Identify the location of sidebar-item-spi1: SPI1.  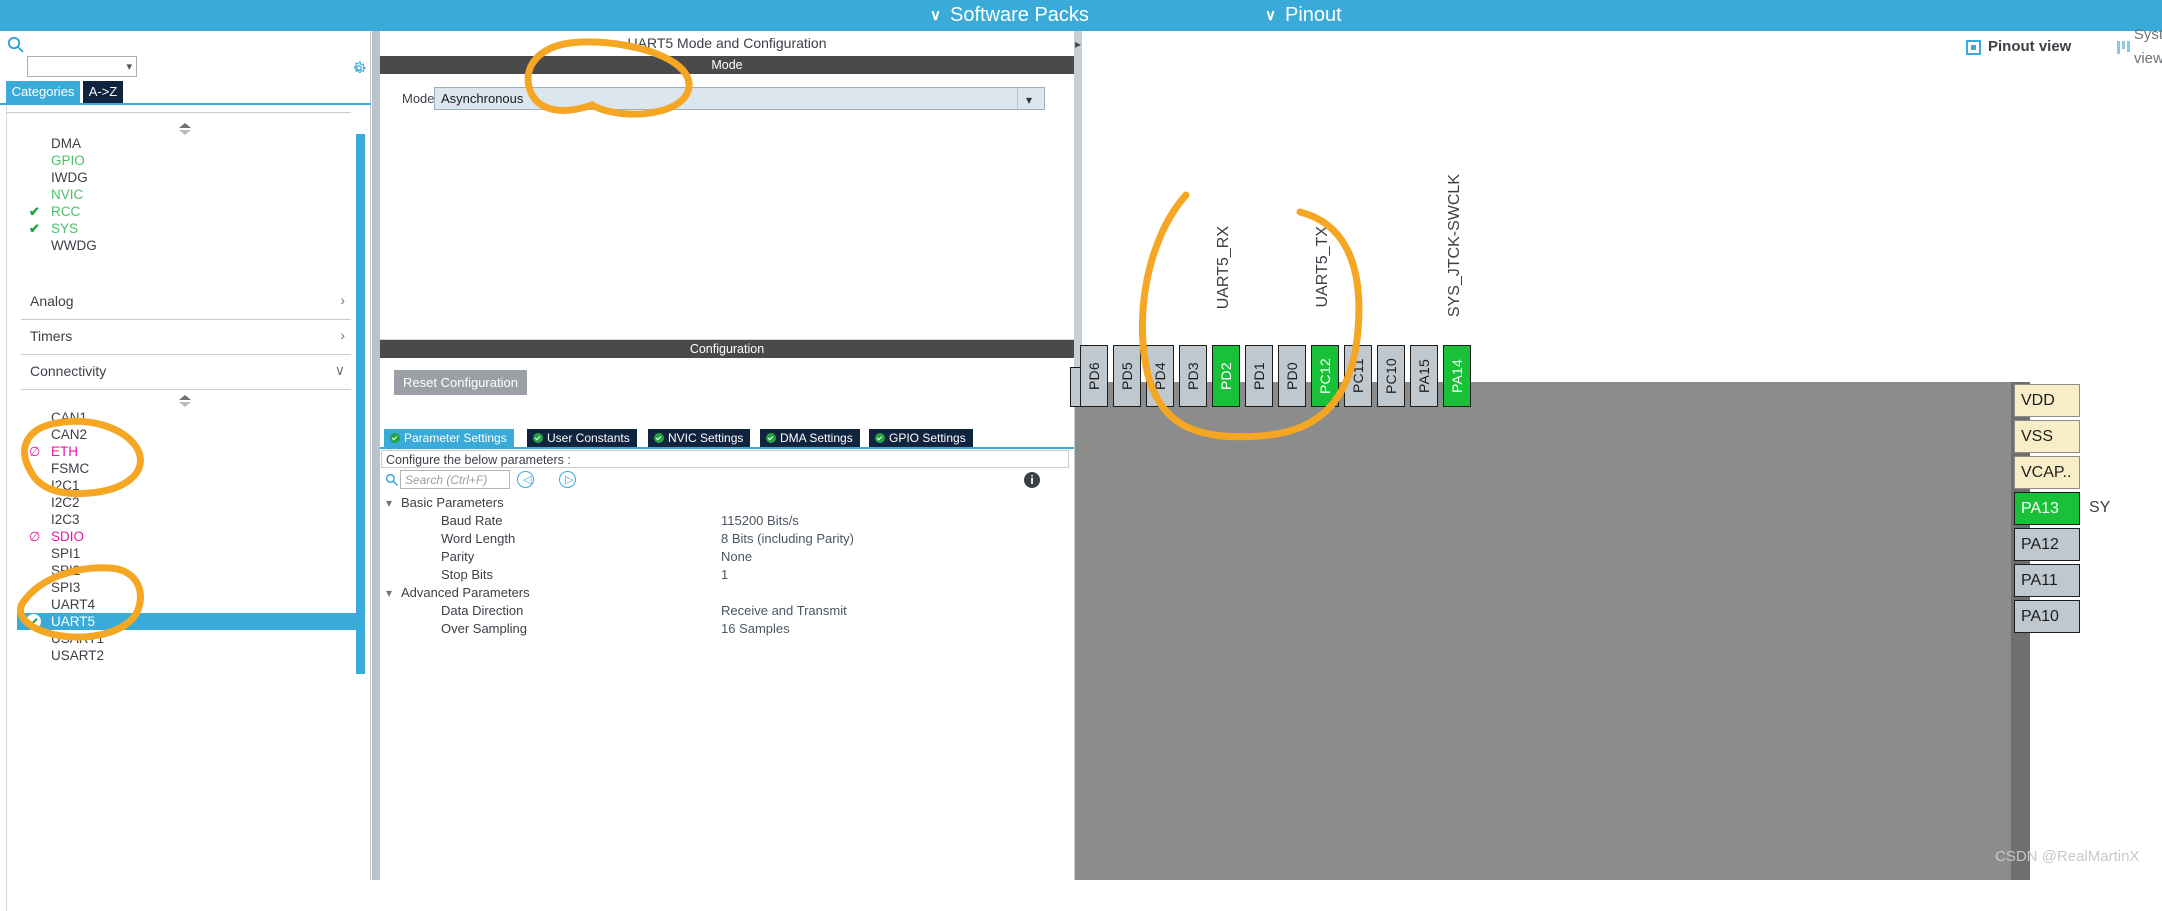
(187, 553).